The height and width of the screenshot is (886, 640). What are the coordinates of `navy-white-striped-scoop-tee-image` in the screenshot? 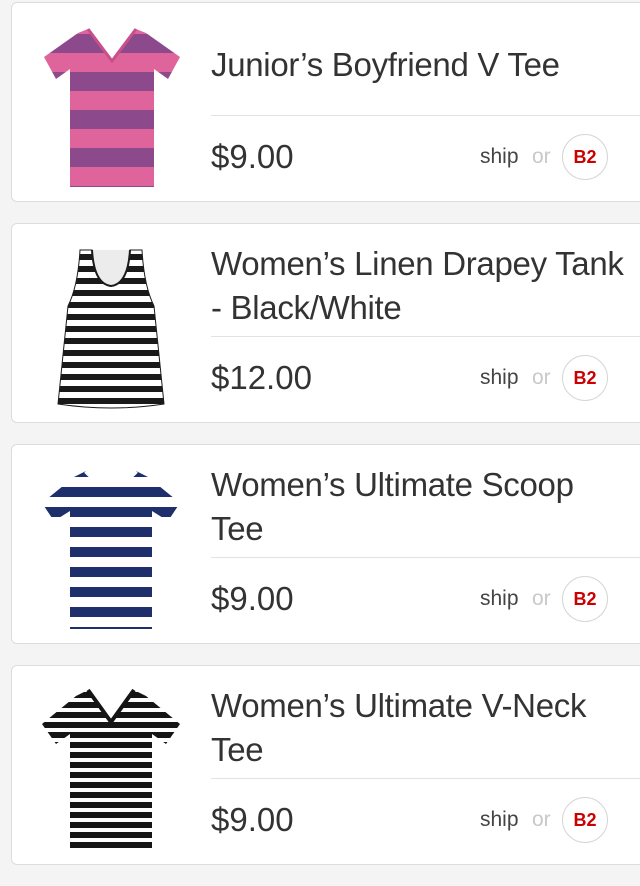 It's located at (111, 549).